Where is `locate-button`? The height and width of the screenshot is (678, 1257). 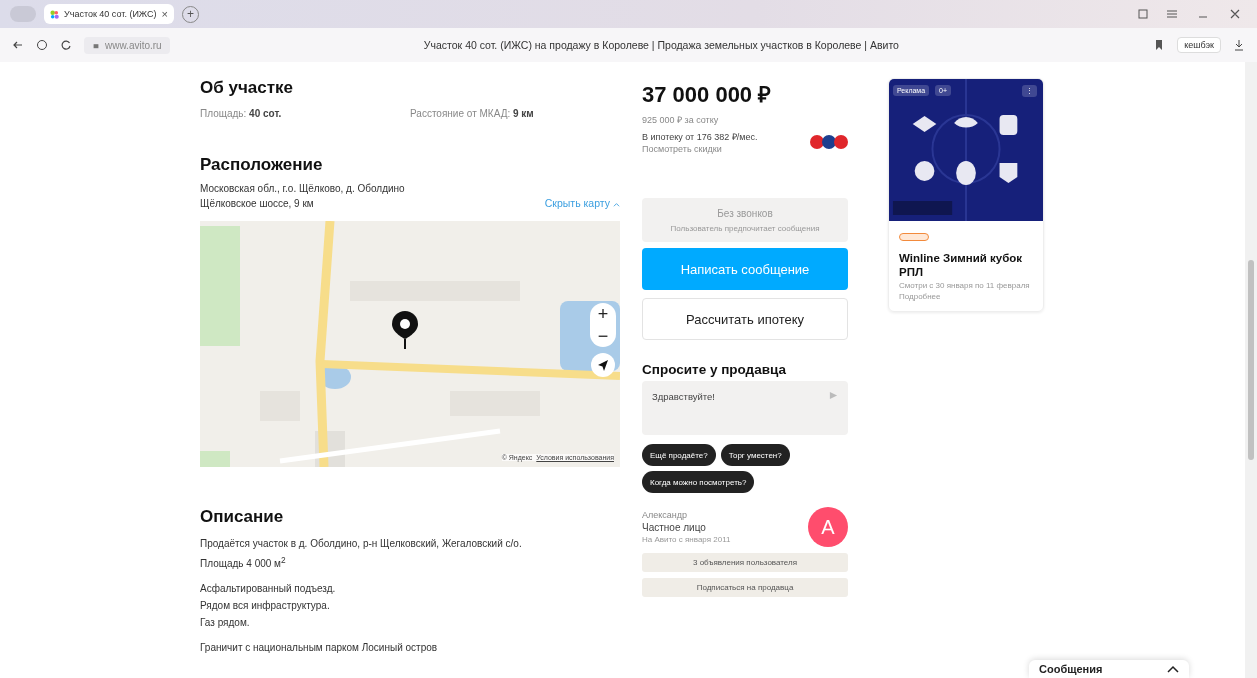
locate-button is located at coordinates (603, 365).